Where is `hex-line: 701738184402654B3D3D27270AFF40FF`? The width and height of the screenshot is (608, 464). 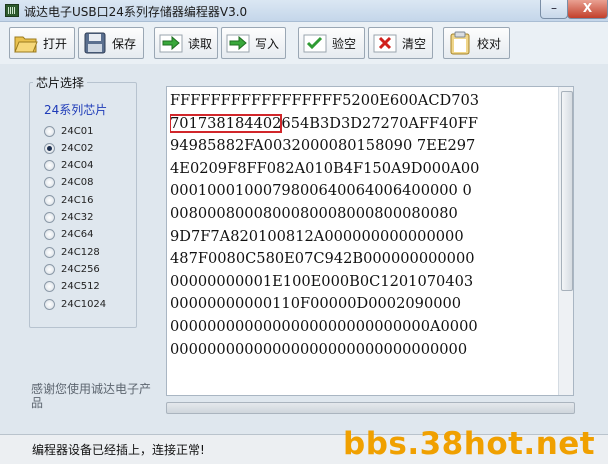 hex-line: 701738184402654B3D3D27270AFF40FF is located at coordinates (363, 124).